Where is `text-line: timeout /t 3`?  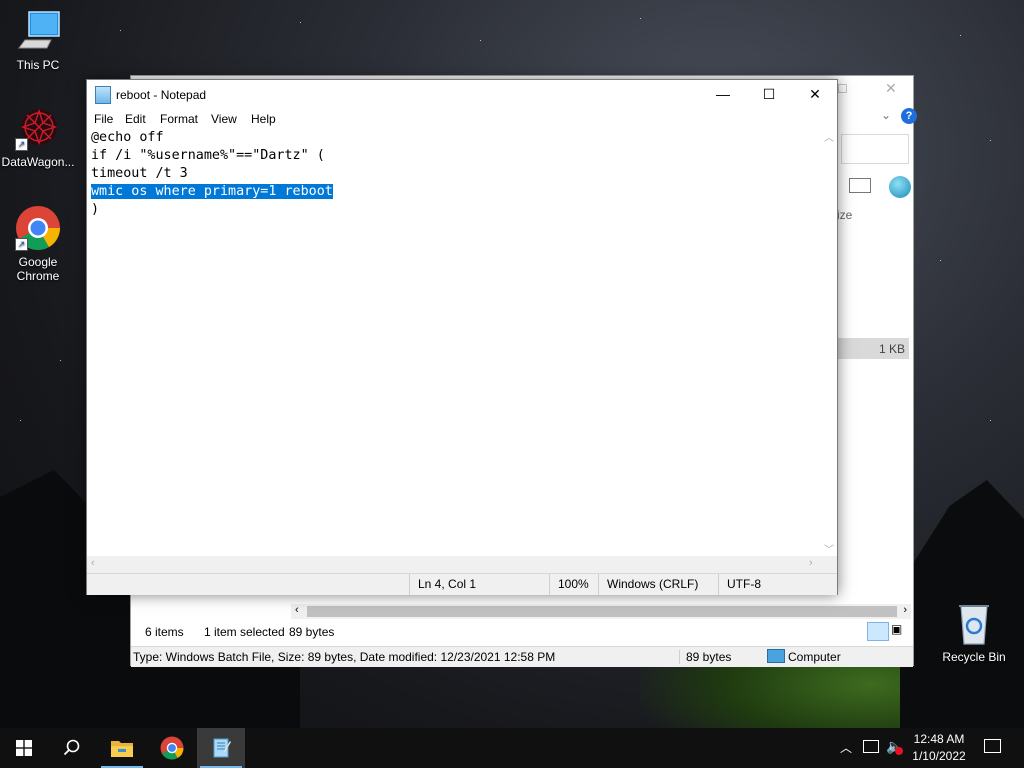 text-line: timeout /t 3 is located at coordinates (139, 173).